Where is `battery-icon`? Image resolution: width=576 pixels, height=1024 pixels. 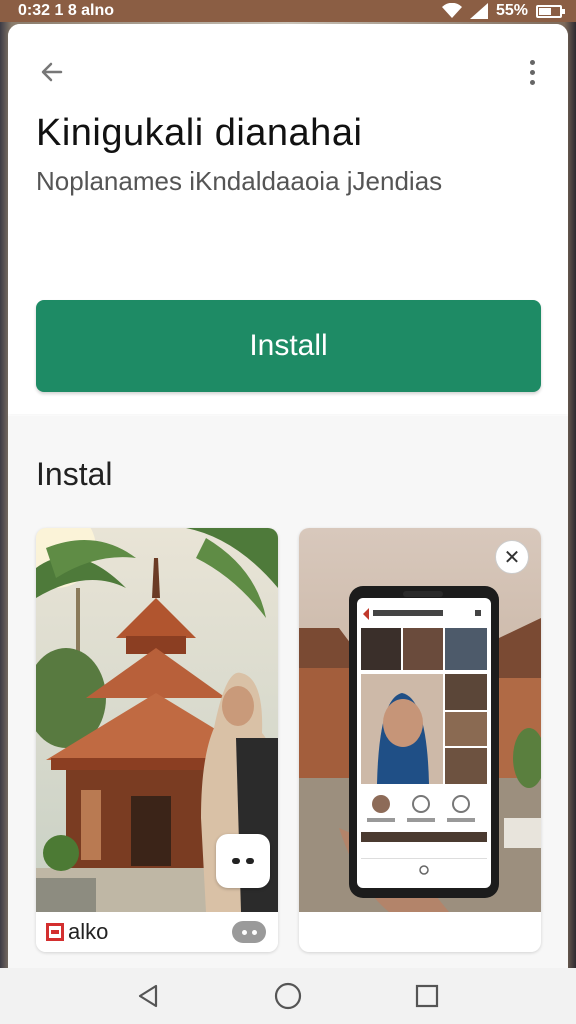 battery-icon is located at coordinates (550, 11).